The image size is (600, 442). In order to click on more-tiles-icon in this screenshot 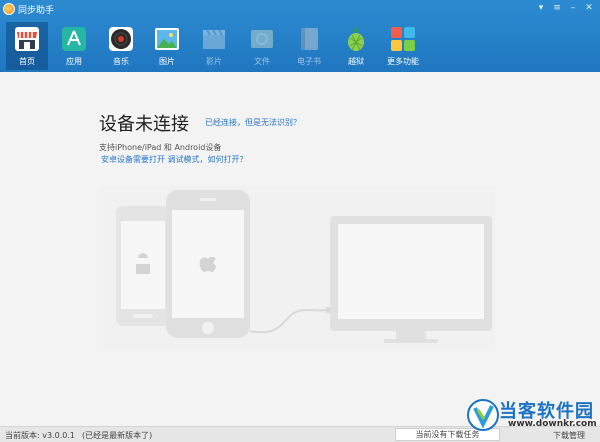, I will do `click(403, 39)`.